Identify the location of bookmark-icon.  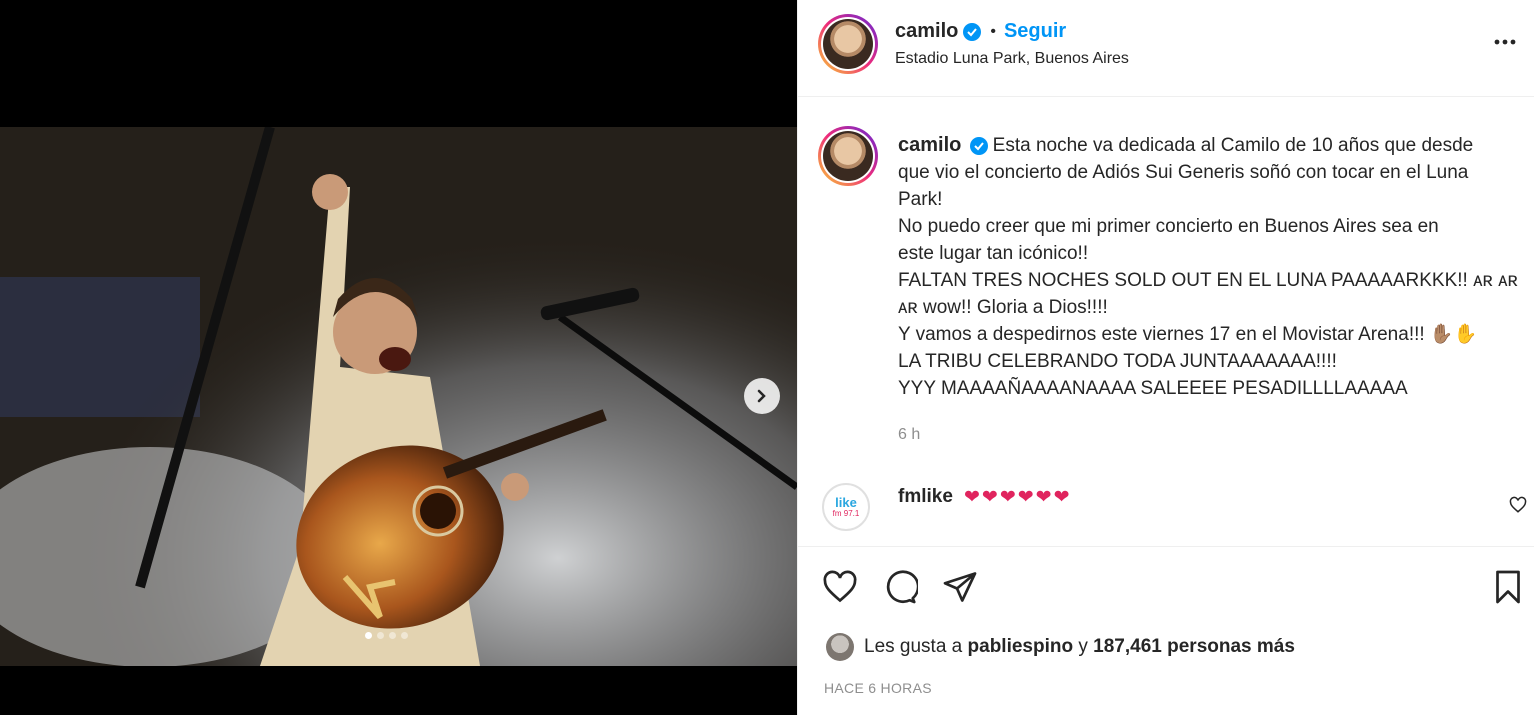
(1508, 587).